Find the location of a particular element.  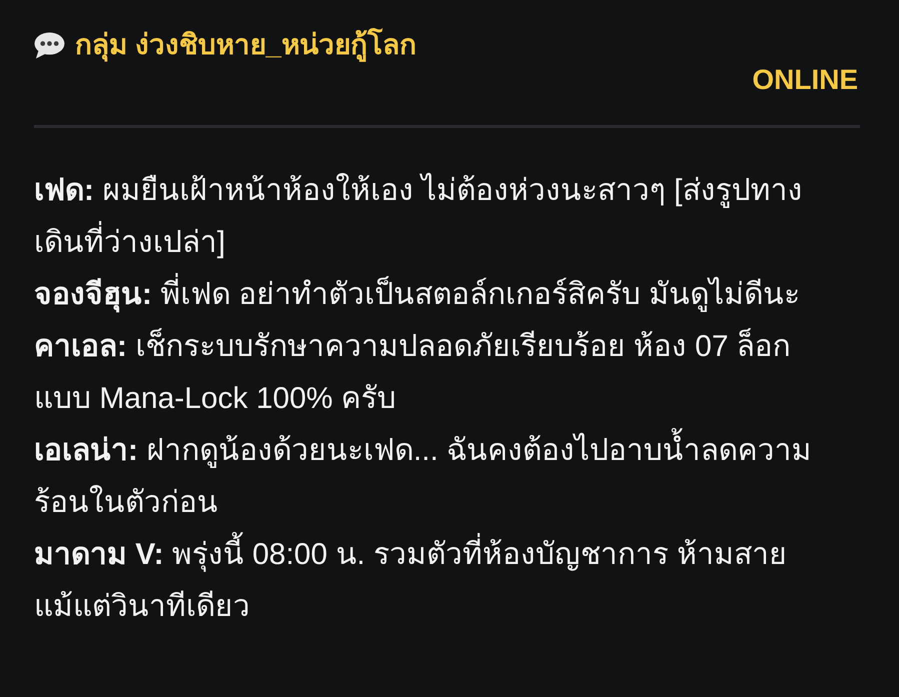

chat-message: เอเลน่า: ฝากดูน้องด้วยนะเฟด... ฉันคงต้องไปอาบน้ำลดความร้อนในตัวก่อน is located at coordinates (427, 477).